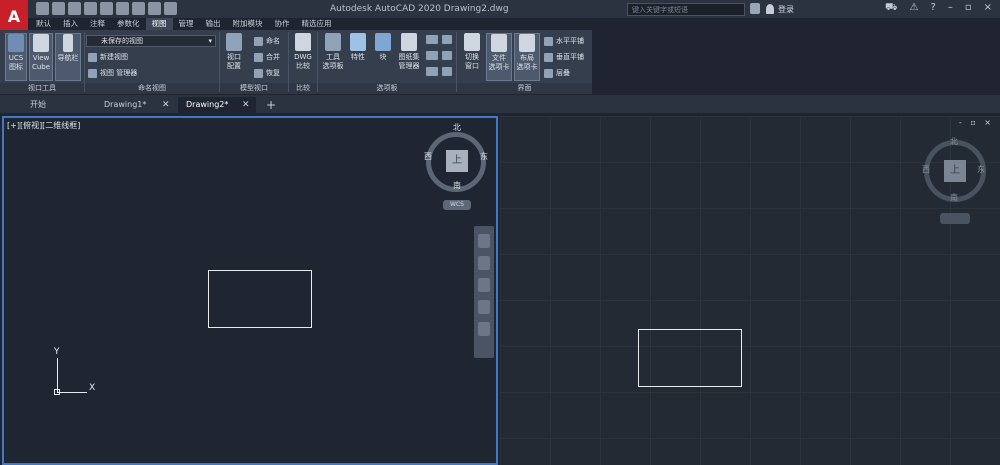 The height and width of the screenshot is (465, 1000). What do you see at coordinates (484, 263) in the screenshot?
I see `pan-icon` at bounding box center [484, 263].